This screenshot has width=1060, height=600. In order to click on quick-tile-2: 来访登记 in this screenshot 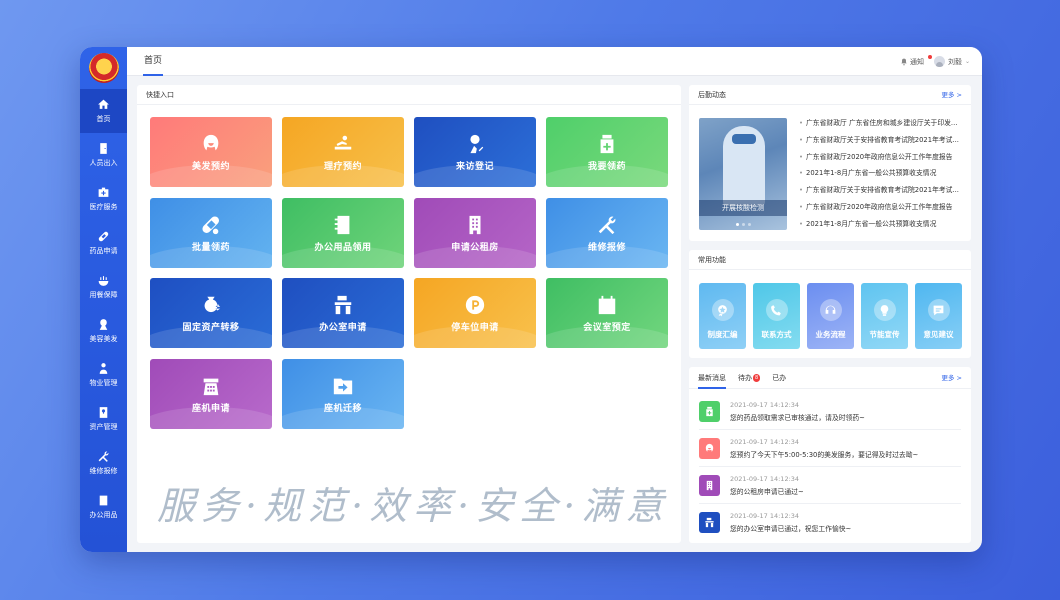, I will do `click(475, 152)`.